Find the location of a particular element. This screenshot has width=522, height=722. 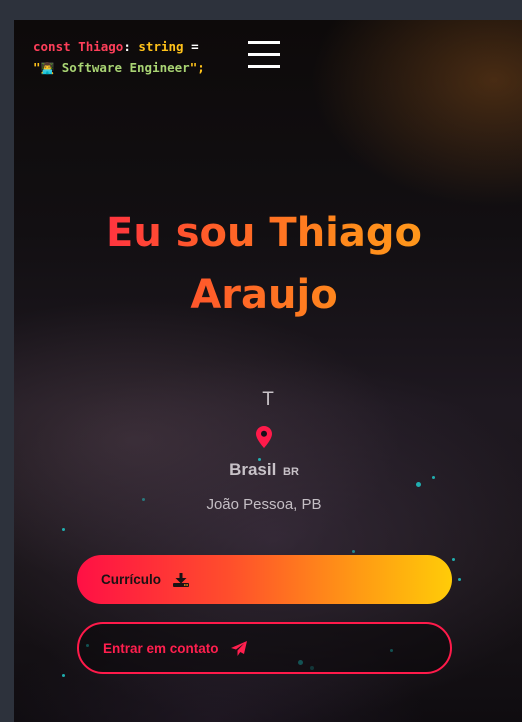

location-country: Brasil BR is located at coordinates (264, 470).